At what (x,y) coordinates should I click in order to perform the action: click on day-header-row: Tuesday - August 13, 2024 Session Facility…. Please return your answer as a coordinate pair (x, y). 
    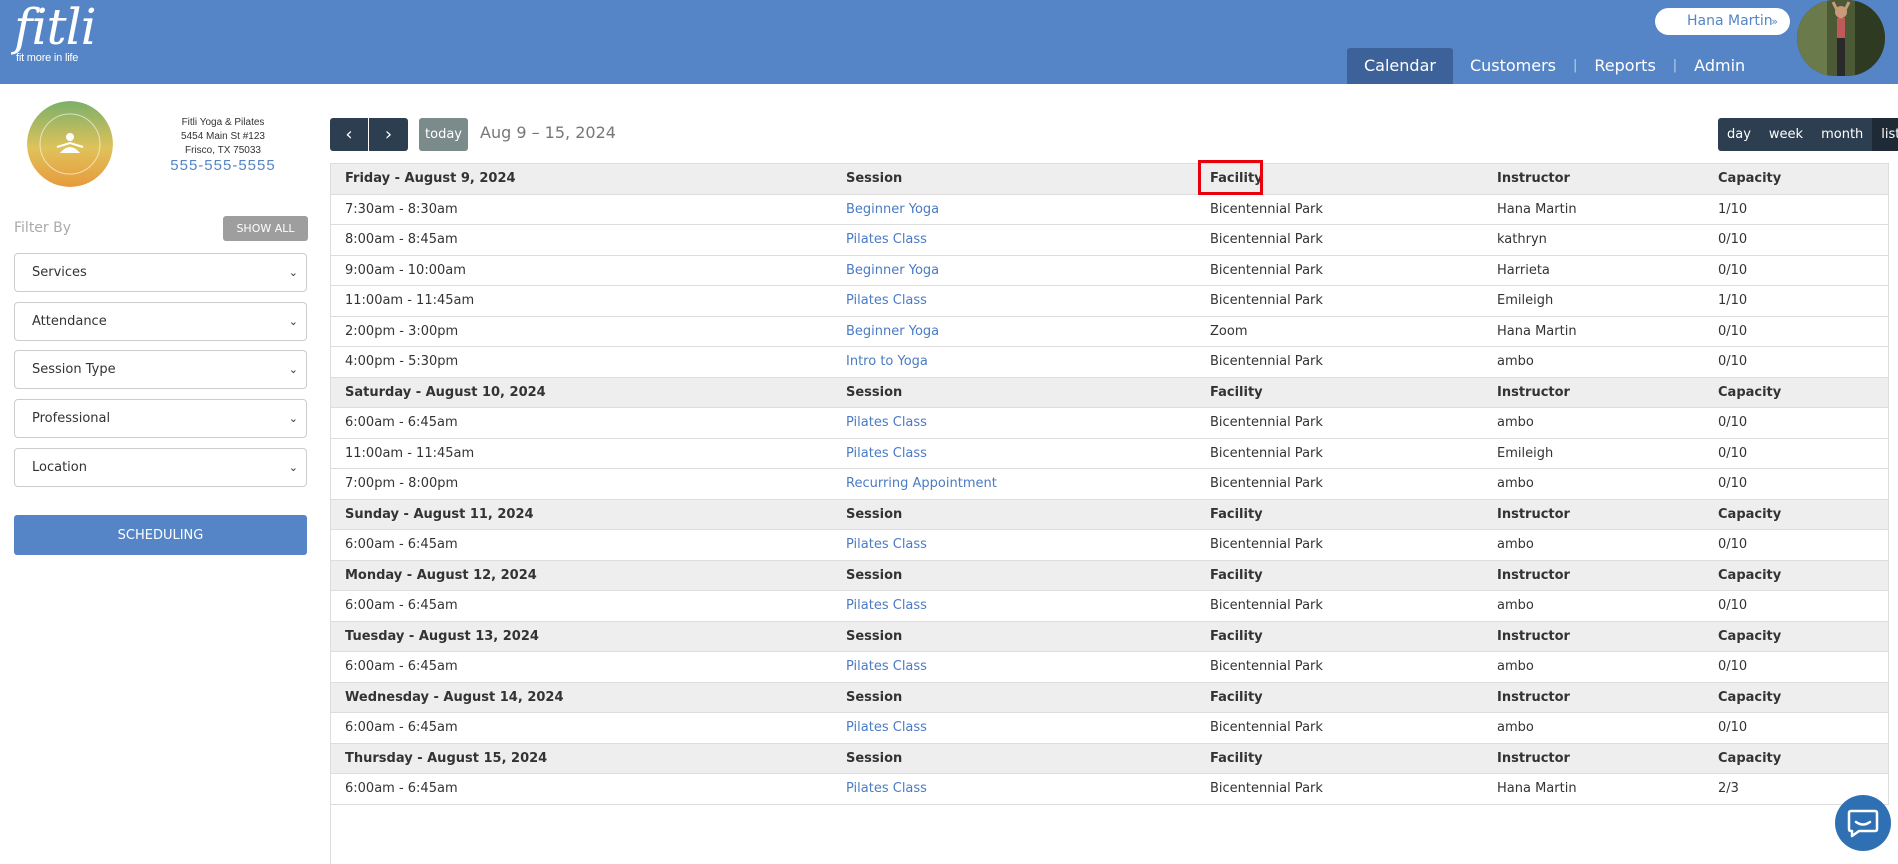
    Looking at the image, I should click on (1109, 636).